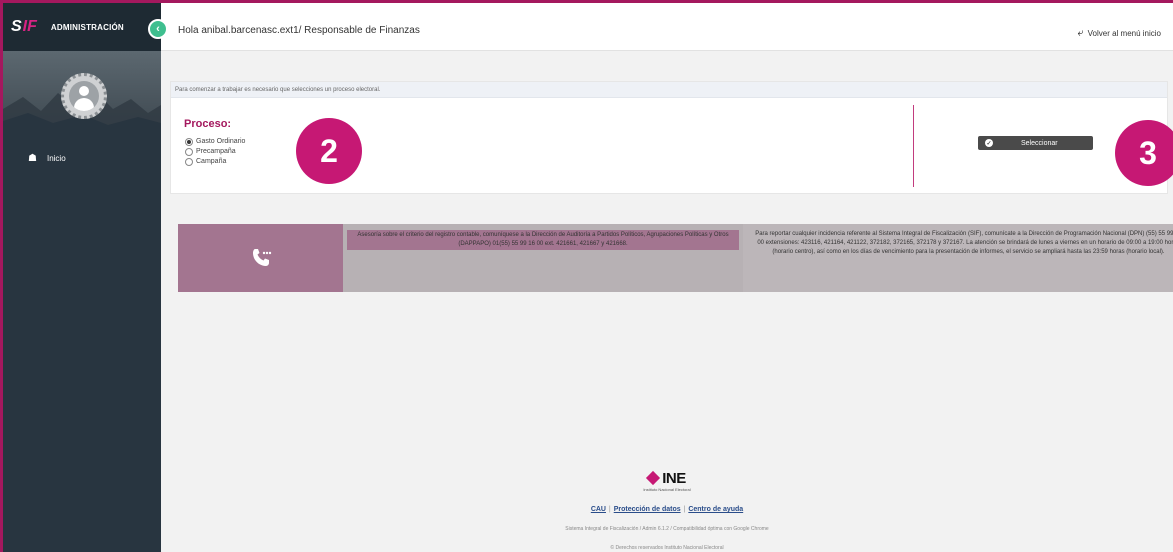  I want to click on logo-s: S, so click(16, 26).